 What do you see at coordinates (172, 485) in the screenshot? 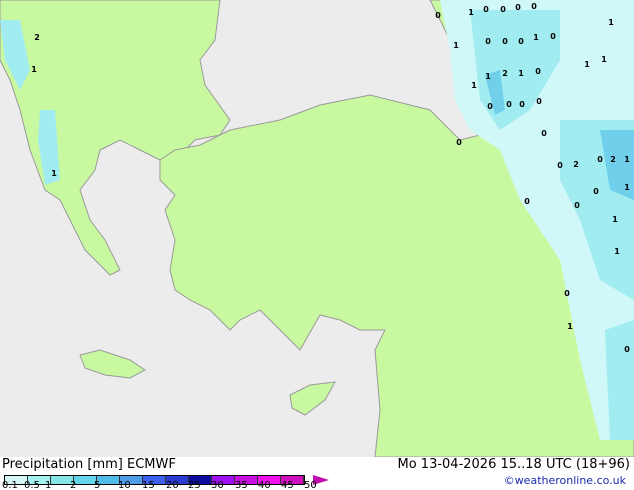
I see `scale-tick-label: 20` at bounding box center [172, 485].